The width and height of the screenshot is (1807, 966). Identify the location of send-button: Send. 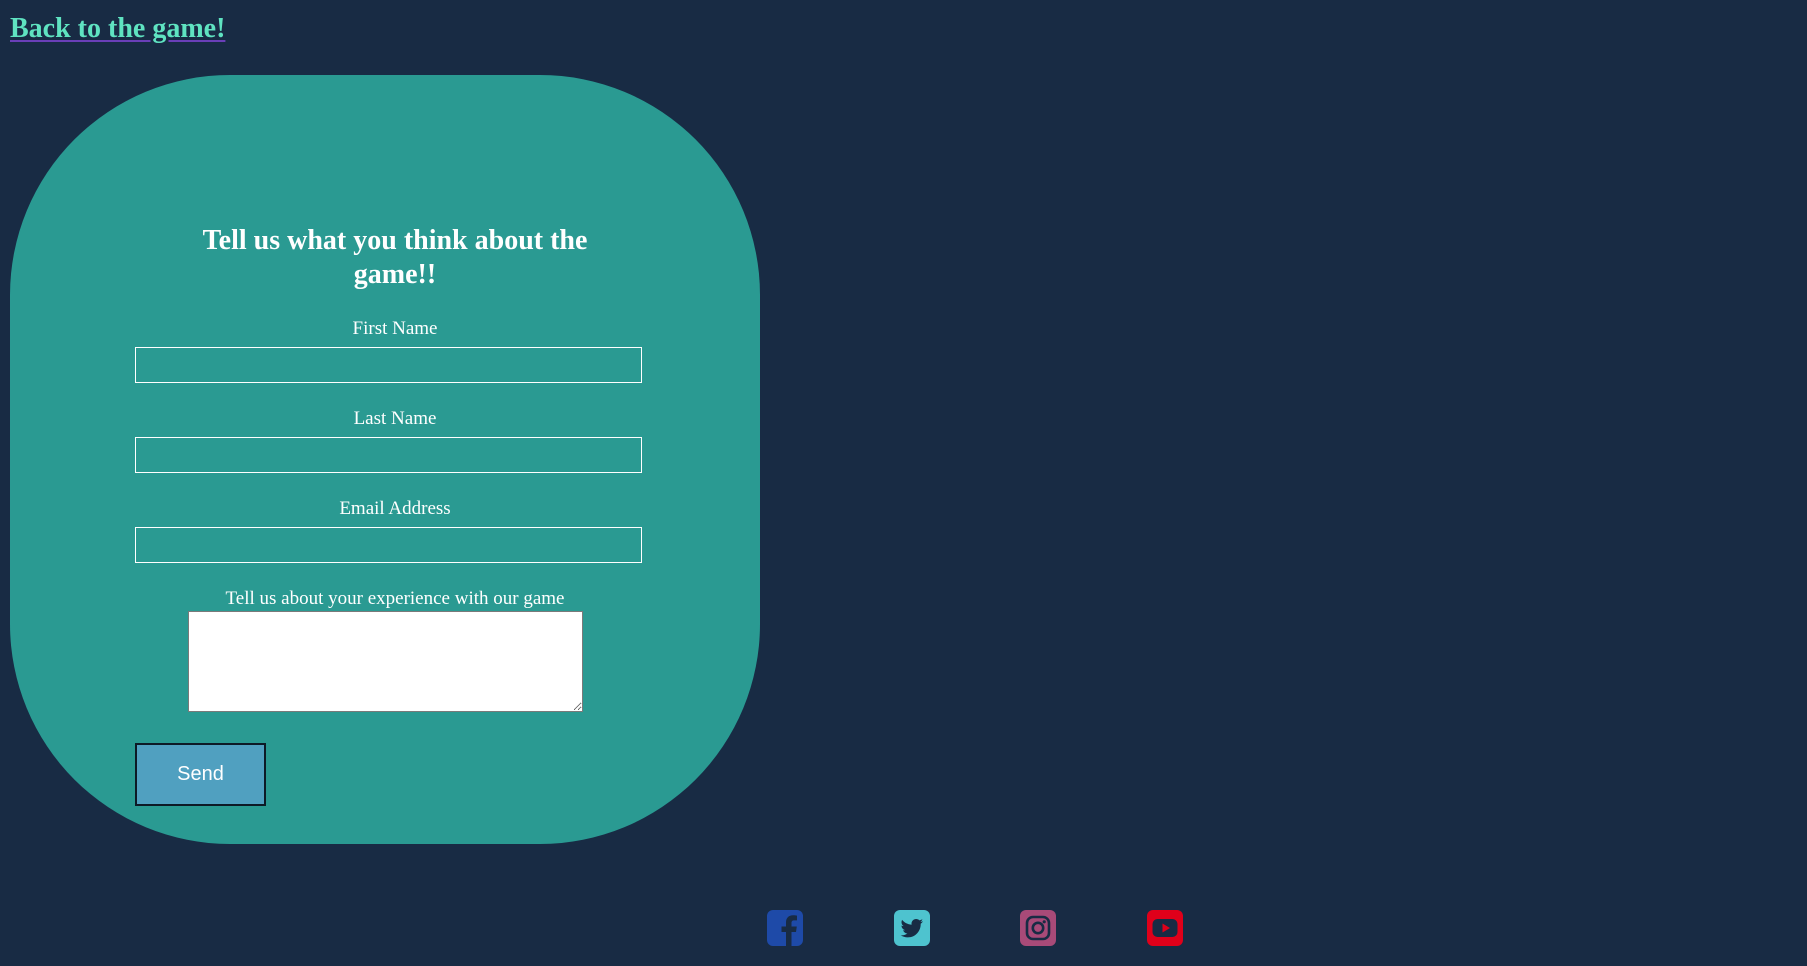
(200, 774).